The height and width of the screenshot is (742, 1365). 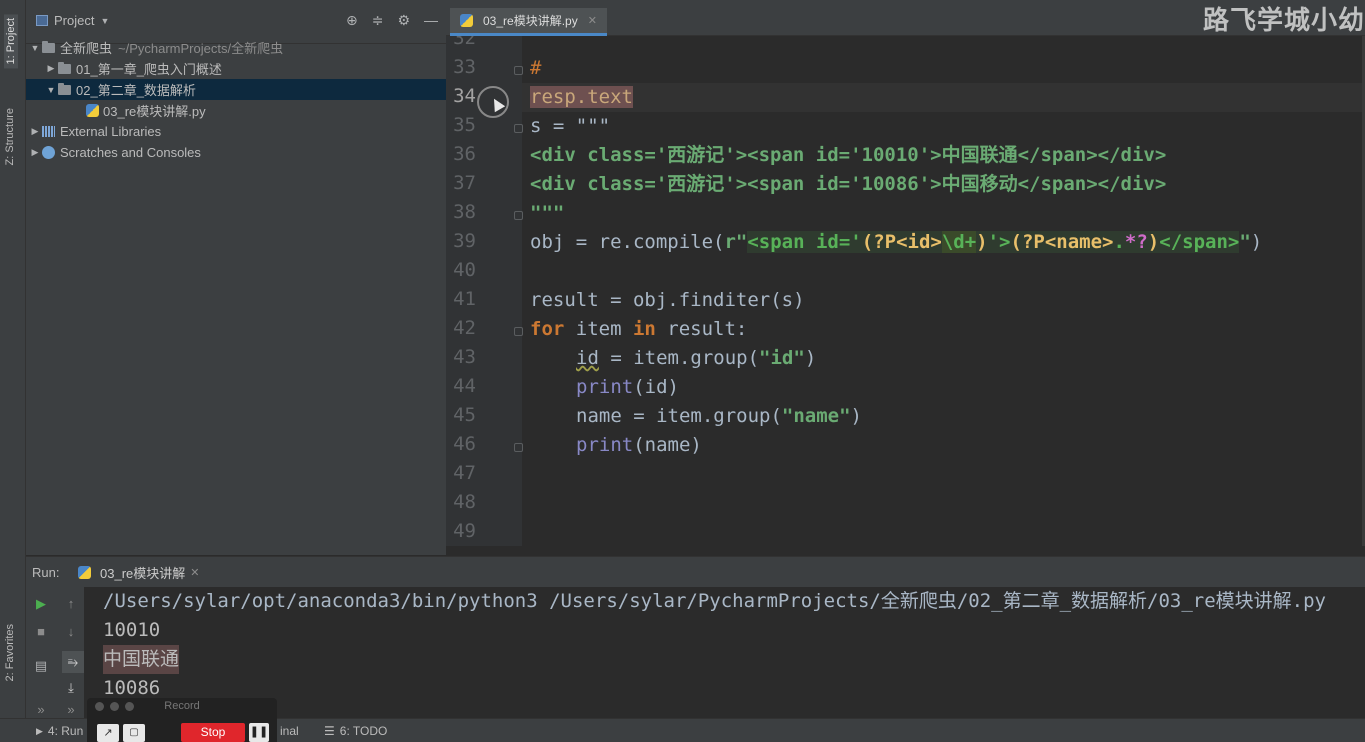 I want to click on line-number: 48, so click(x=464, y=502).